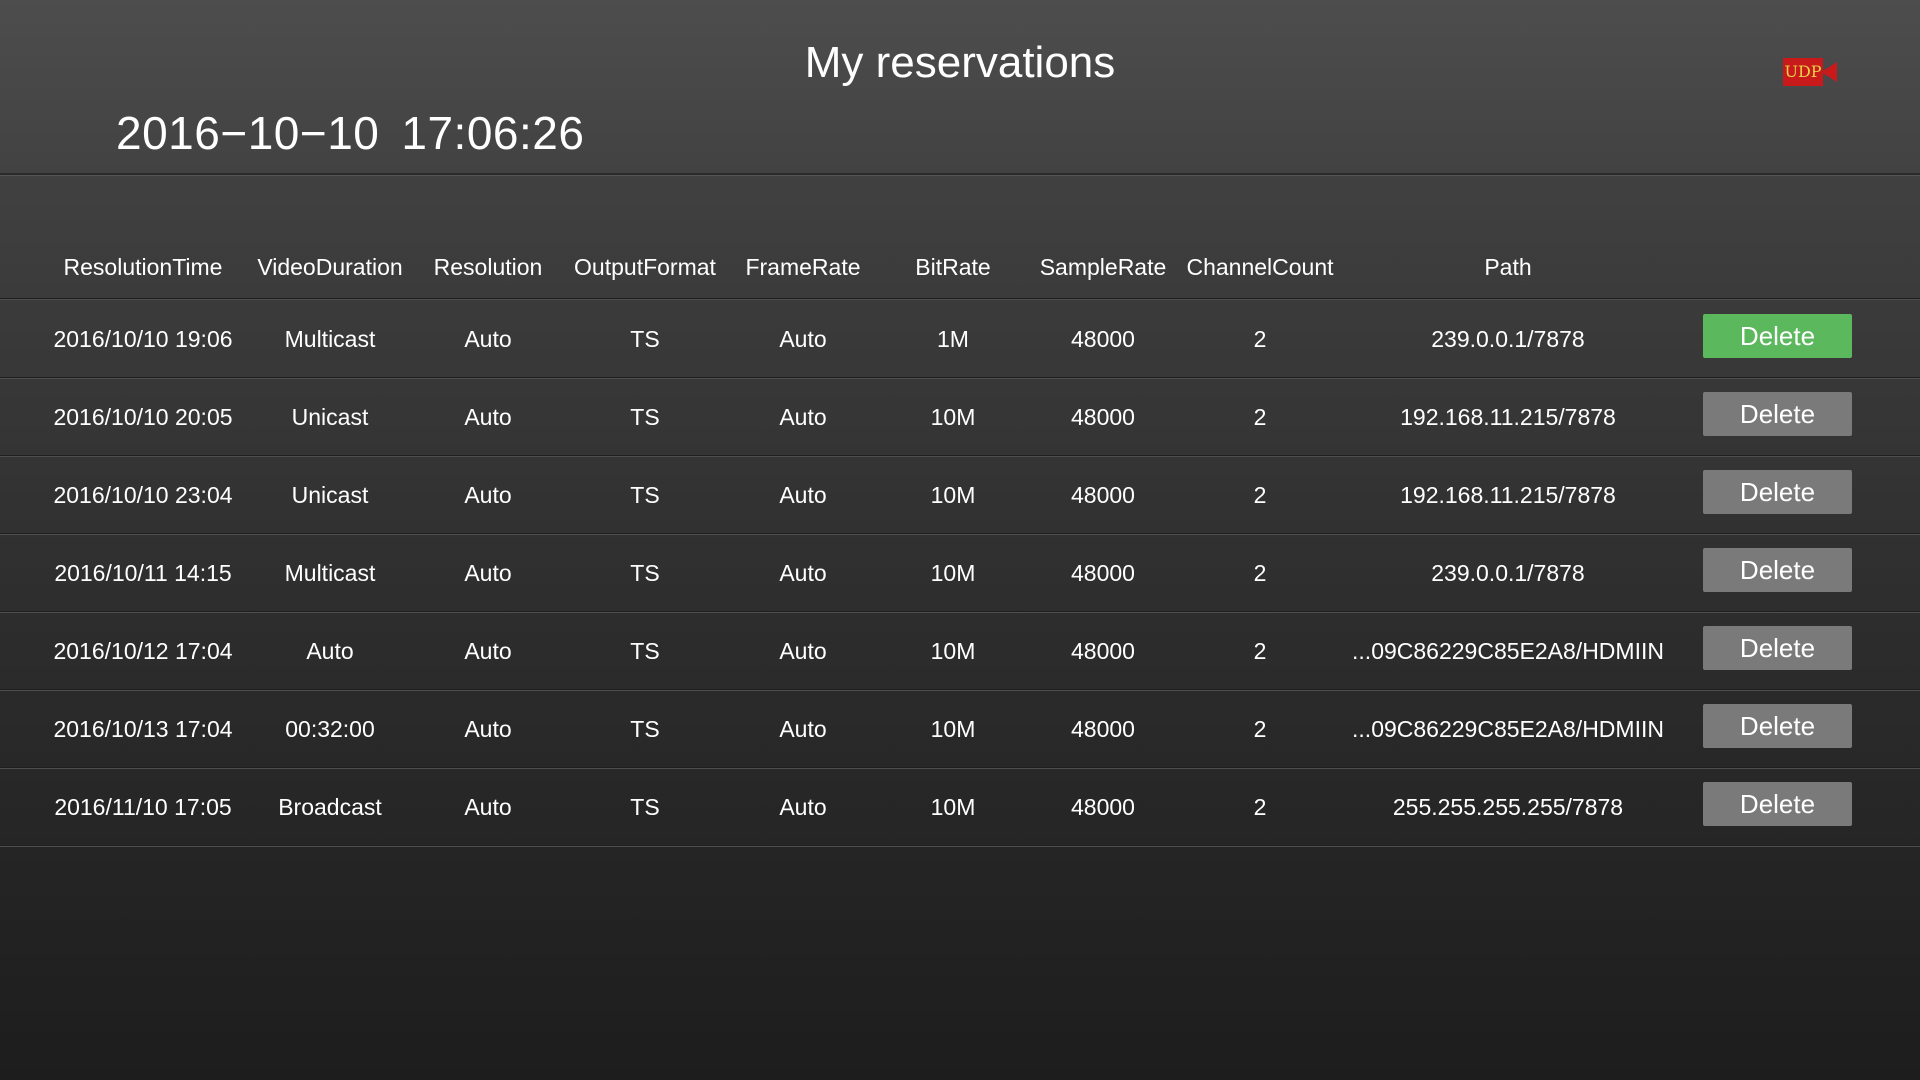 Image resolution: width=1920 pixels, height=1080 pixels. What do you see at coordinates (143, 417) in the screenshot?
I see `col-resolution-time-cell: 2016/10/10 20:05` at bounding box center [143, 417].